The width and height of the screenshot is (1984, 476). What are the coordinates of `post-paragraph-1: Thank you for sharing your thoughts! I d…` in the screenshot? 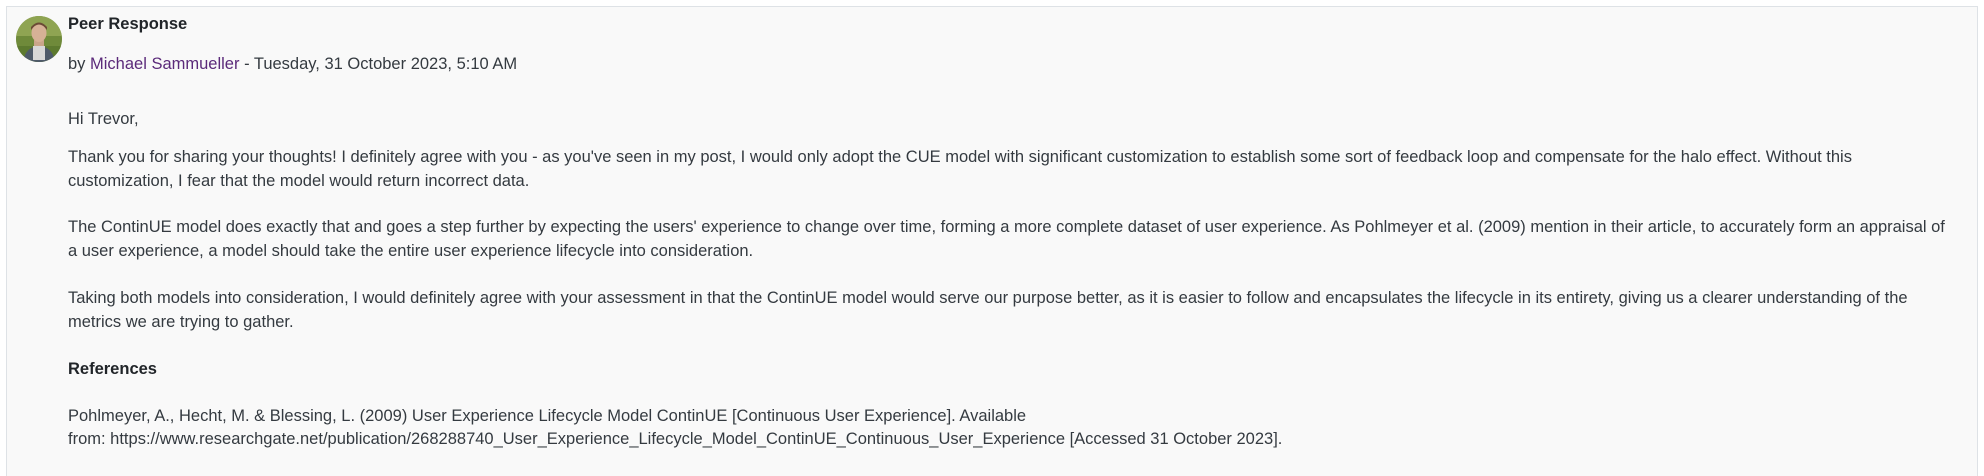 It's located at (960, 169).